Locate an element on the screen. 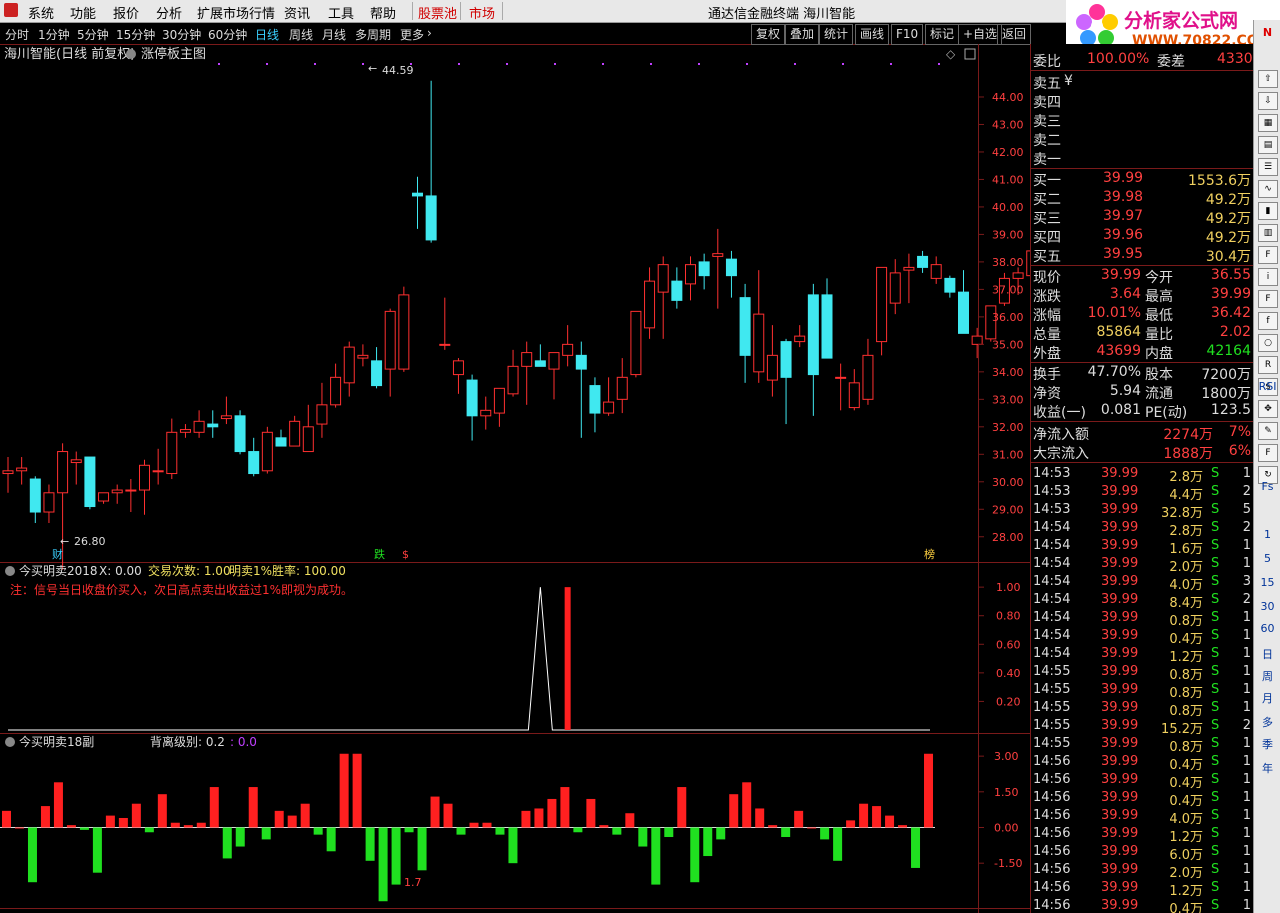  period-15min: 15分钟 is located at coordinates (135, 34).